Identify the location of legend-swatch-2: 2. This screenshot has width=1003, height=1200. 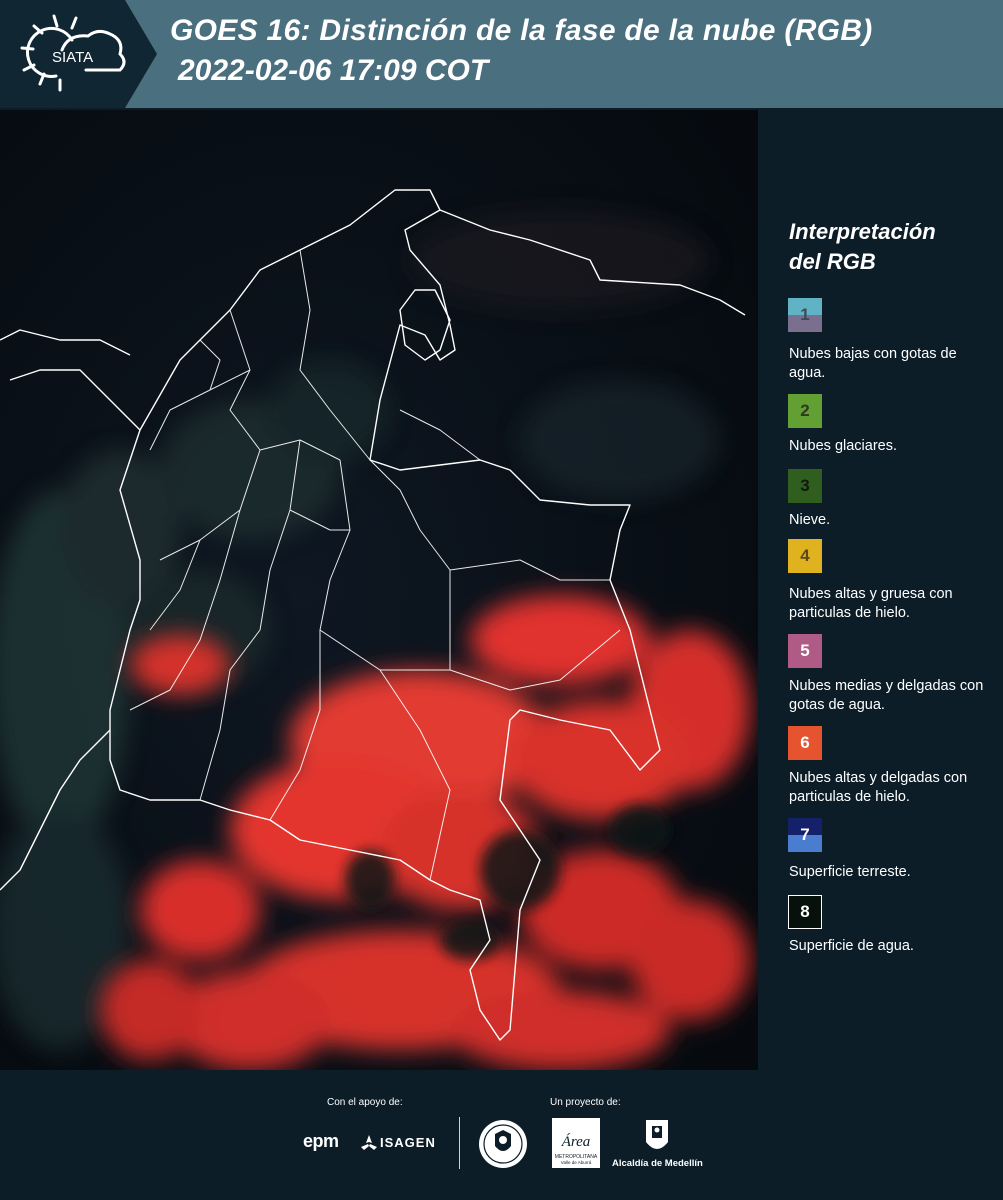
(805, 411).